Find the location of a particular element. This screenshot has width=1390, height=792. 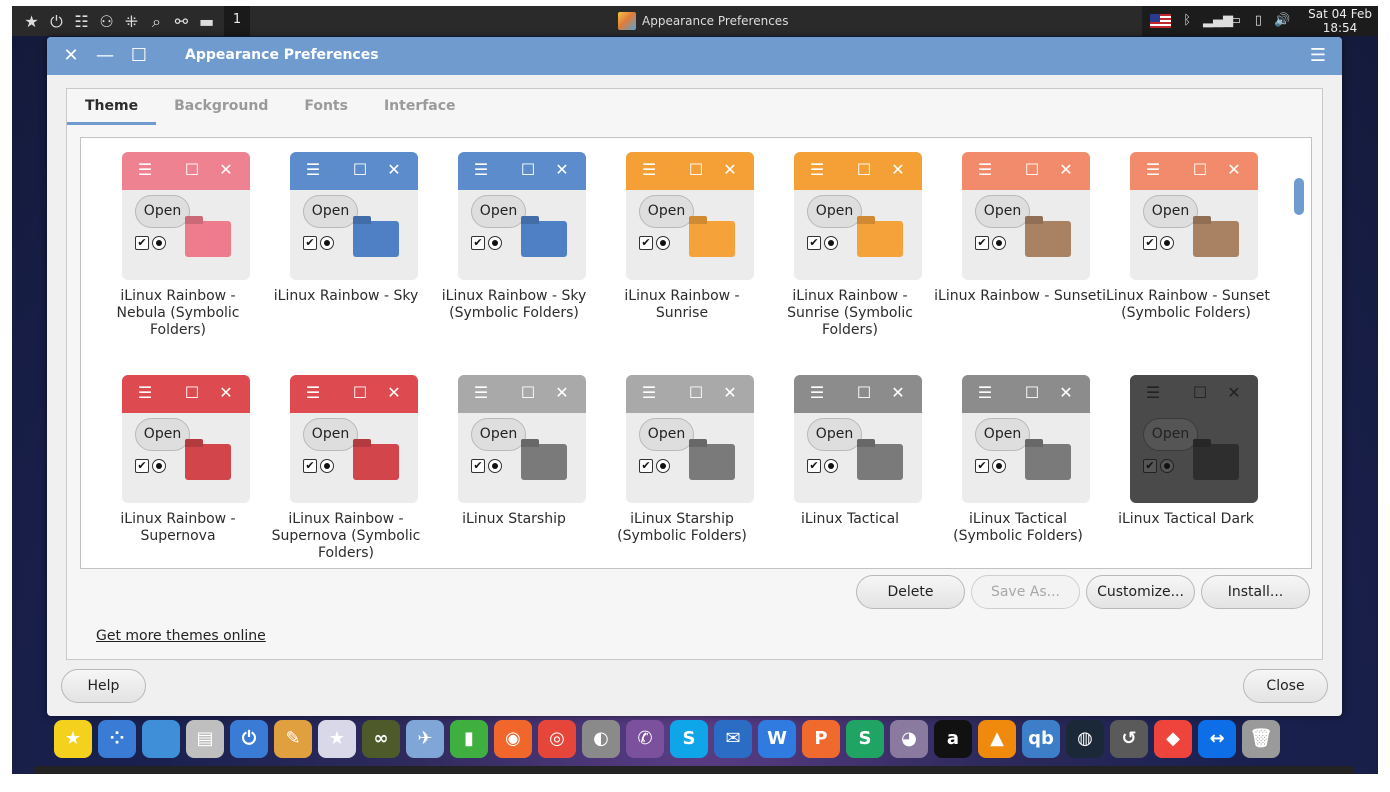

close-window-icon: ✕ is located at coordinates (71, 56).